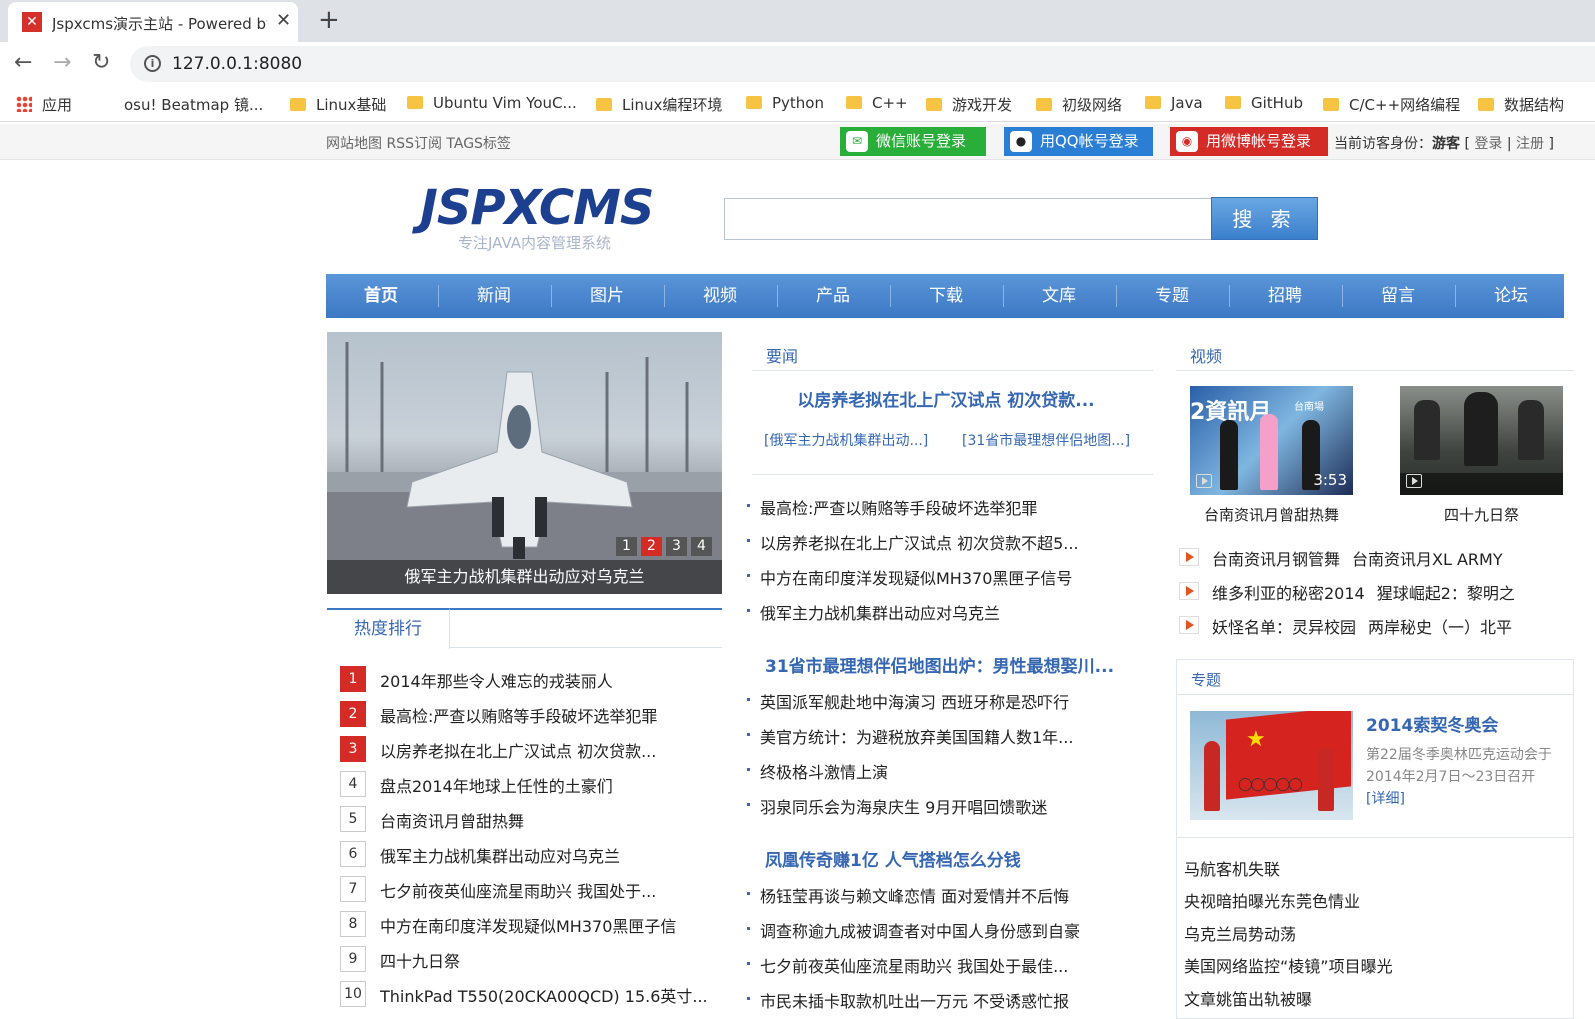  I want to click on bookmark-item: C++, so click(877, 103).